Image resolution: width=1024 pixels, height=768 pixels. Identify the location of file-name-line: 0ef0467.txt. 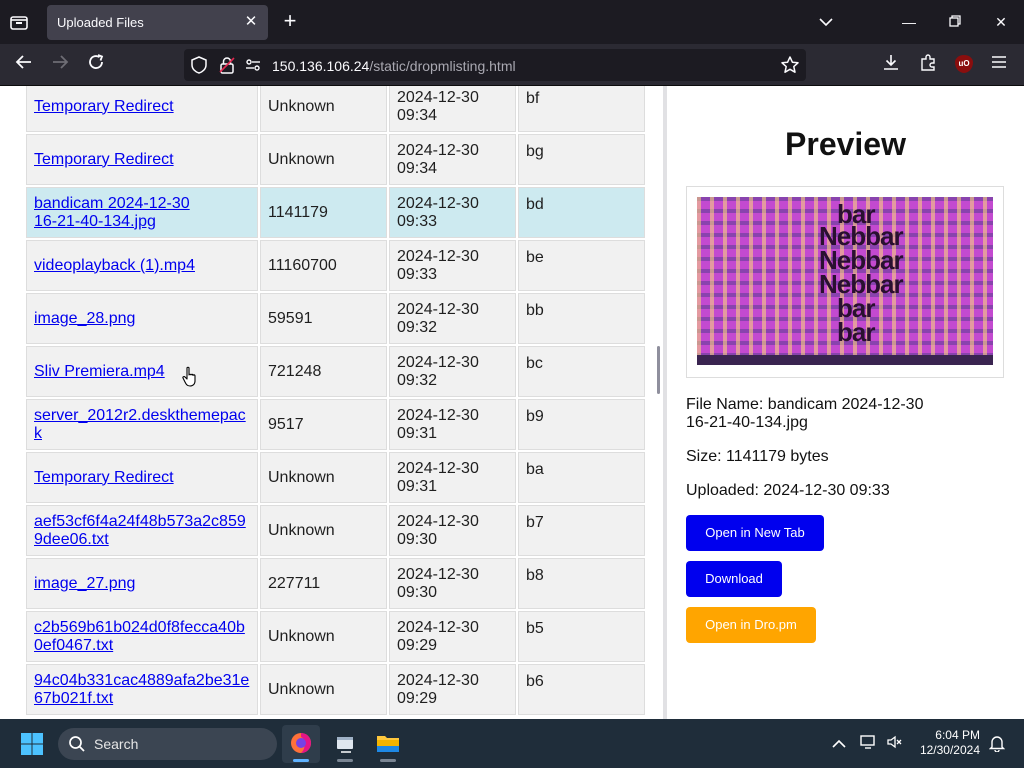
(74, 645).